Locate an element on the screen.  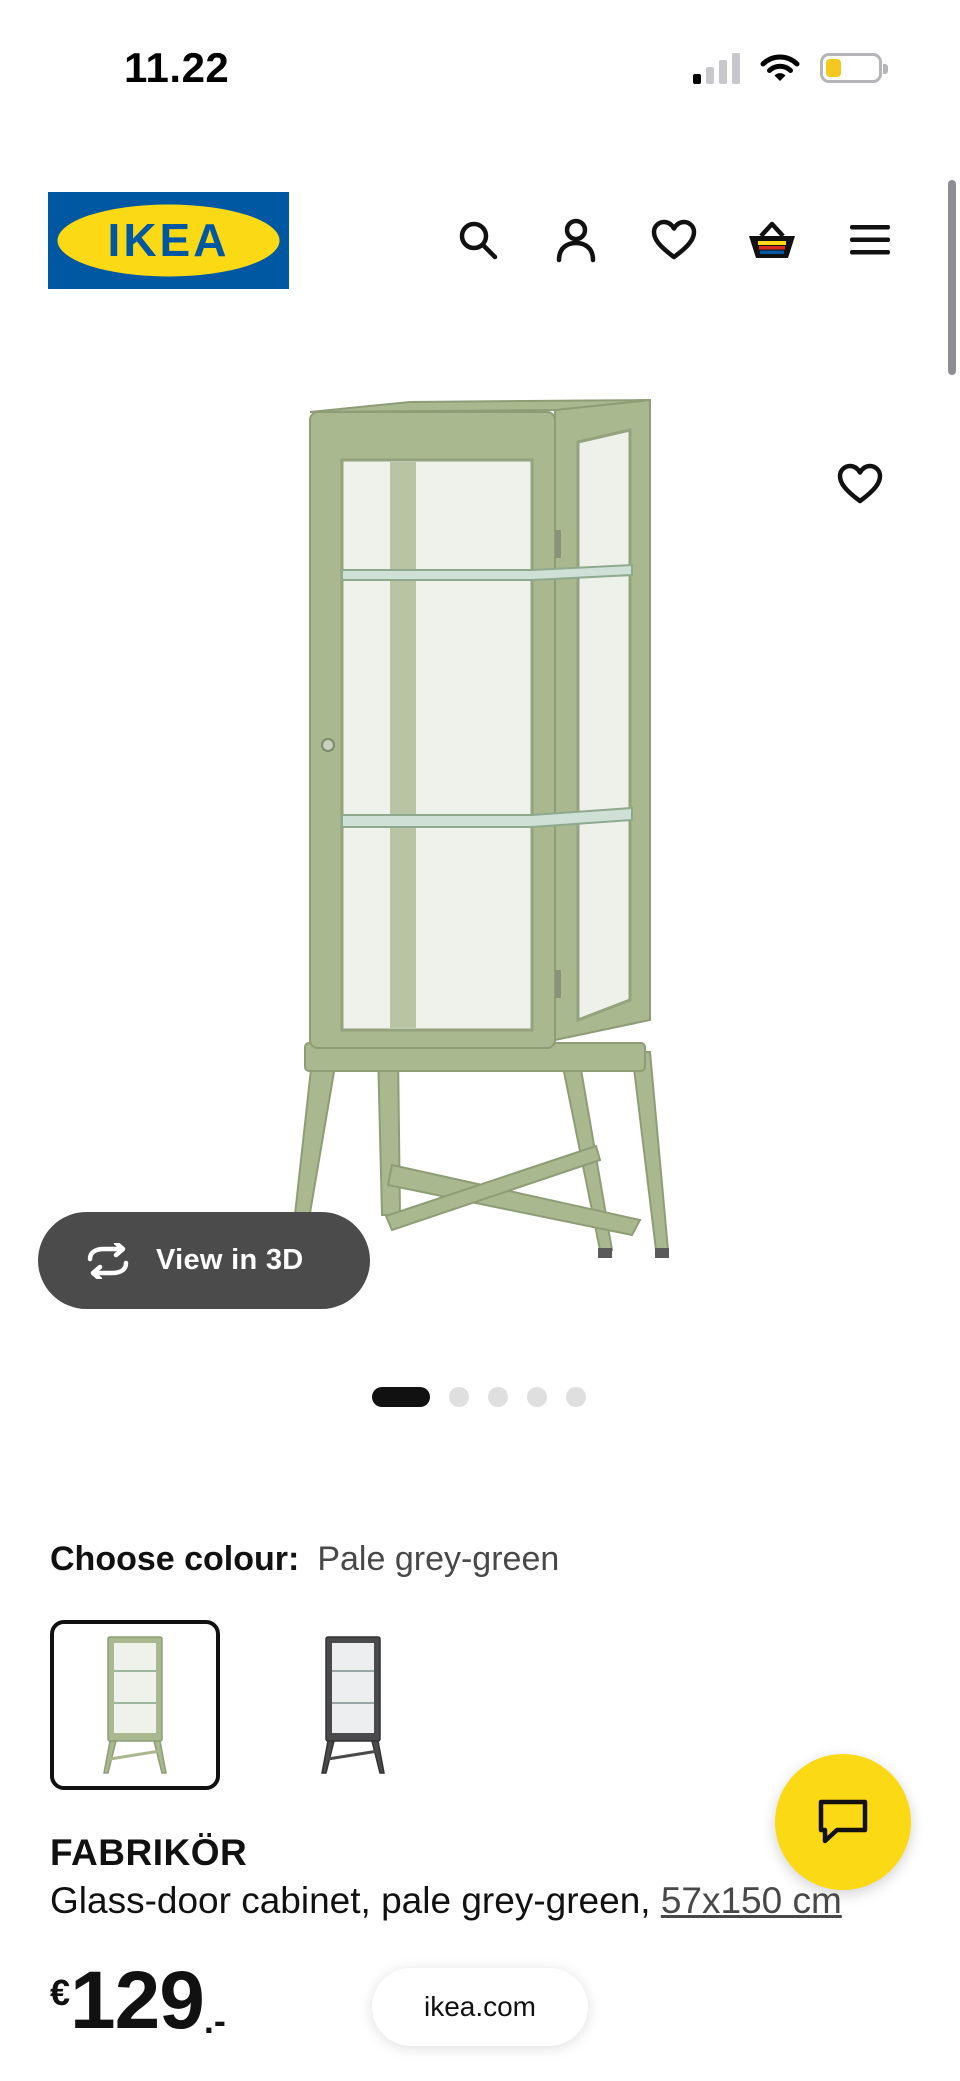
basket-icon is located at coordinates (772, 240).